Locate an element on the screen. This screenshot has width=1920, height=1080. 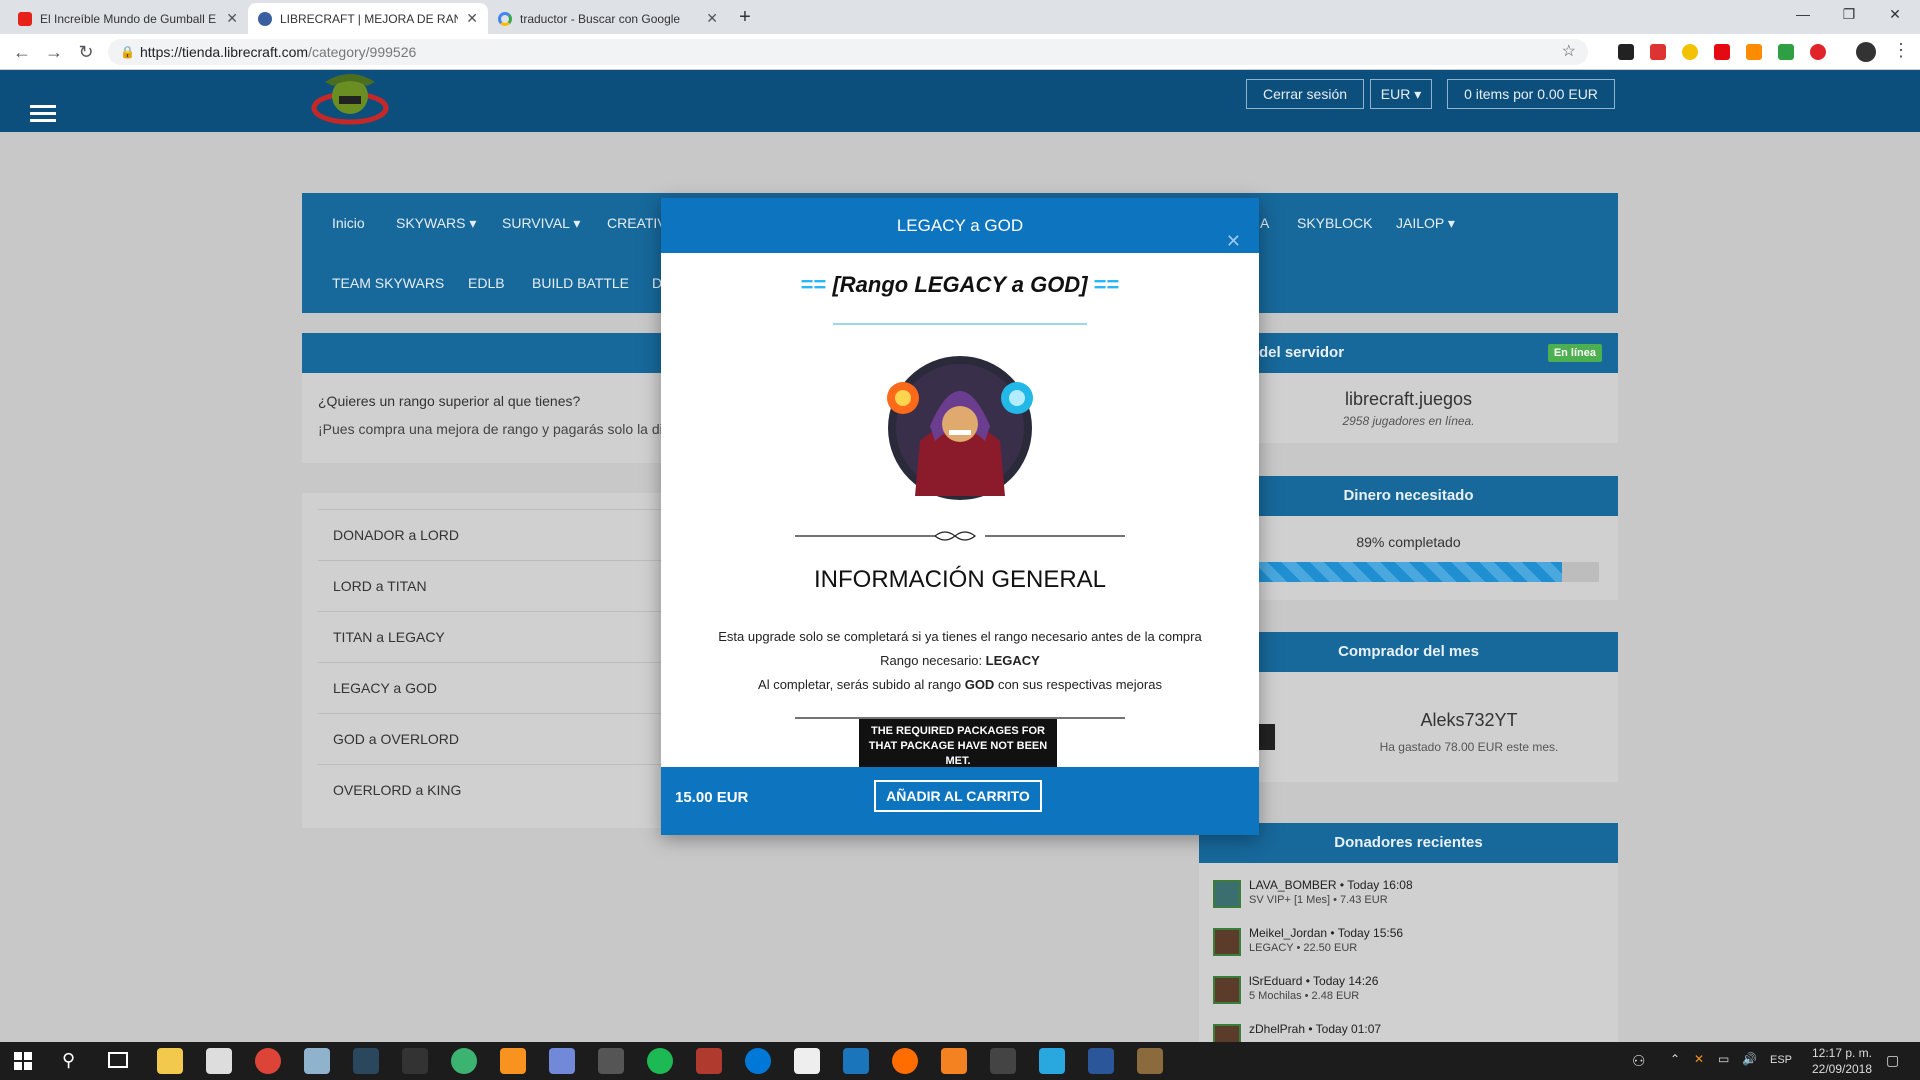
maximize-button: ❐ is located at coordinates (1849, 15).